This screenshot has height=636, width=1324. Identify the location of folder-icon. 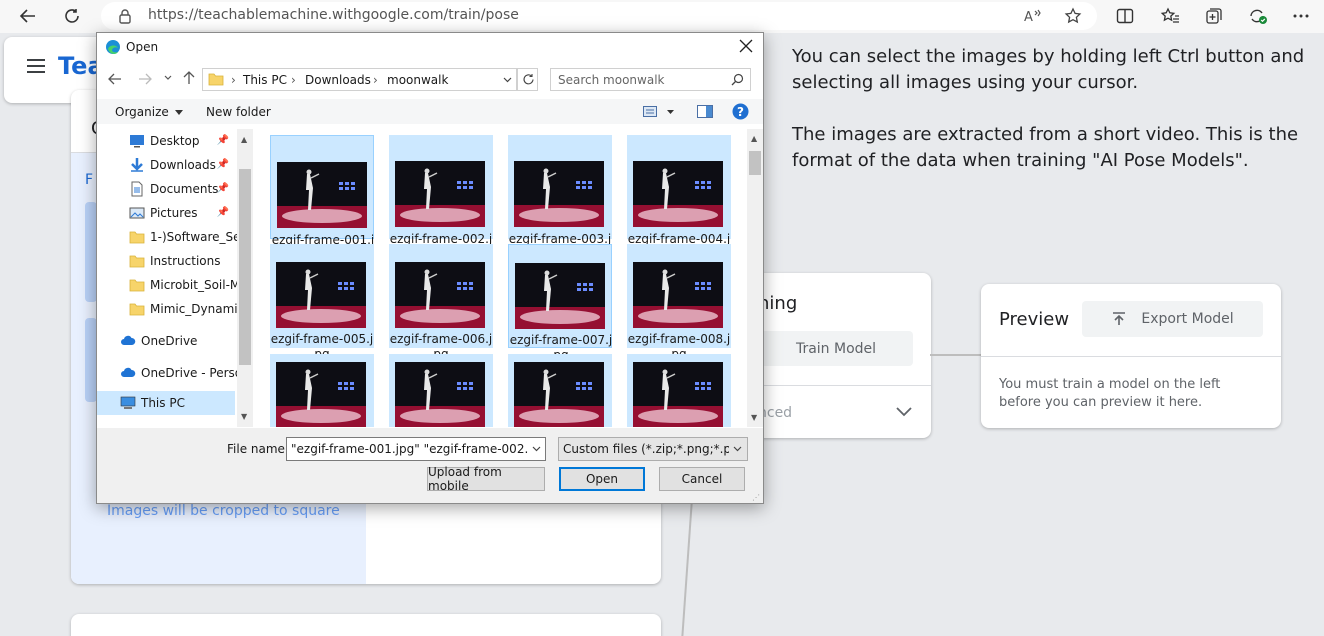
(216, 79).